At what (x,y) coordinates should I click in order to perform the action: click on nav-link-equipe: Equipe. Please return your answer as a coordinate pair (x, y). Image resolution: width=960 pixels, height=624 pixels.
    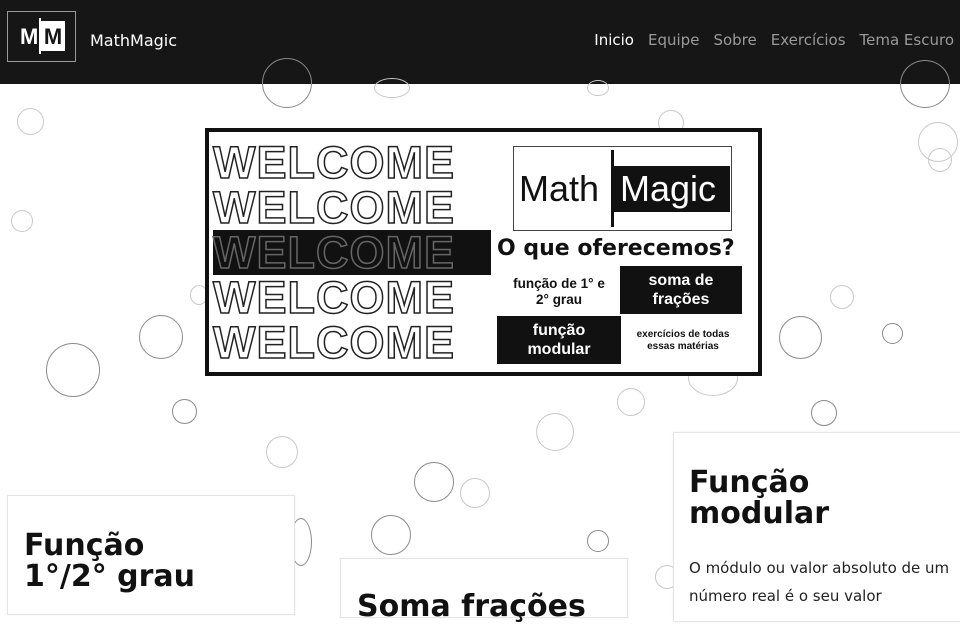
    Looking at the image, I should click on (673, 40).